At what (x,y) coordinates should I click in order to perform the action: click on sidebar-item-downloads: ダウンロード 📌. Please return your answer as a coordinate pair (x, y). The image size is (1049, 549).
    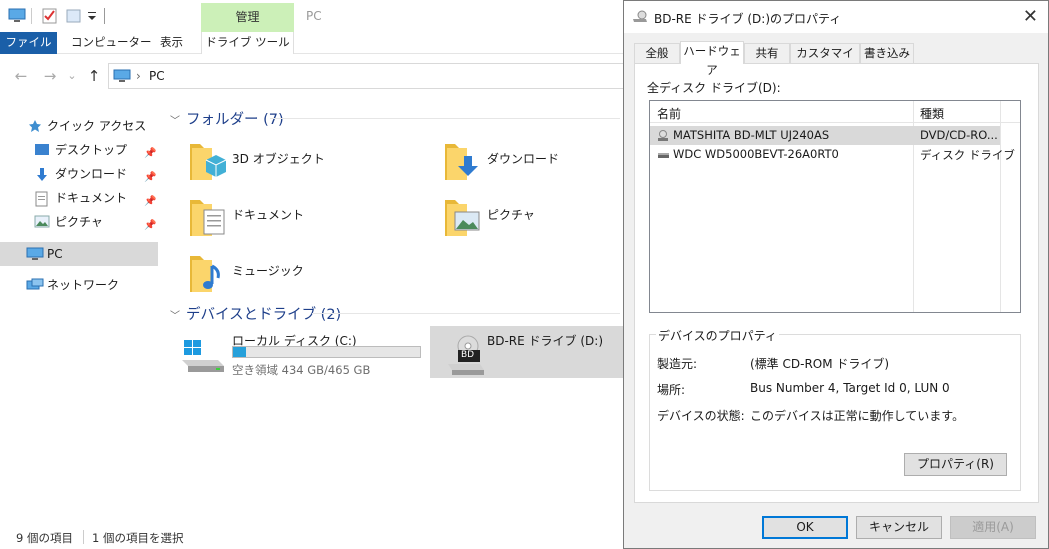
    Looking at the image, I should click on (79, 174).